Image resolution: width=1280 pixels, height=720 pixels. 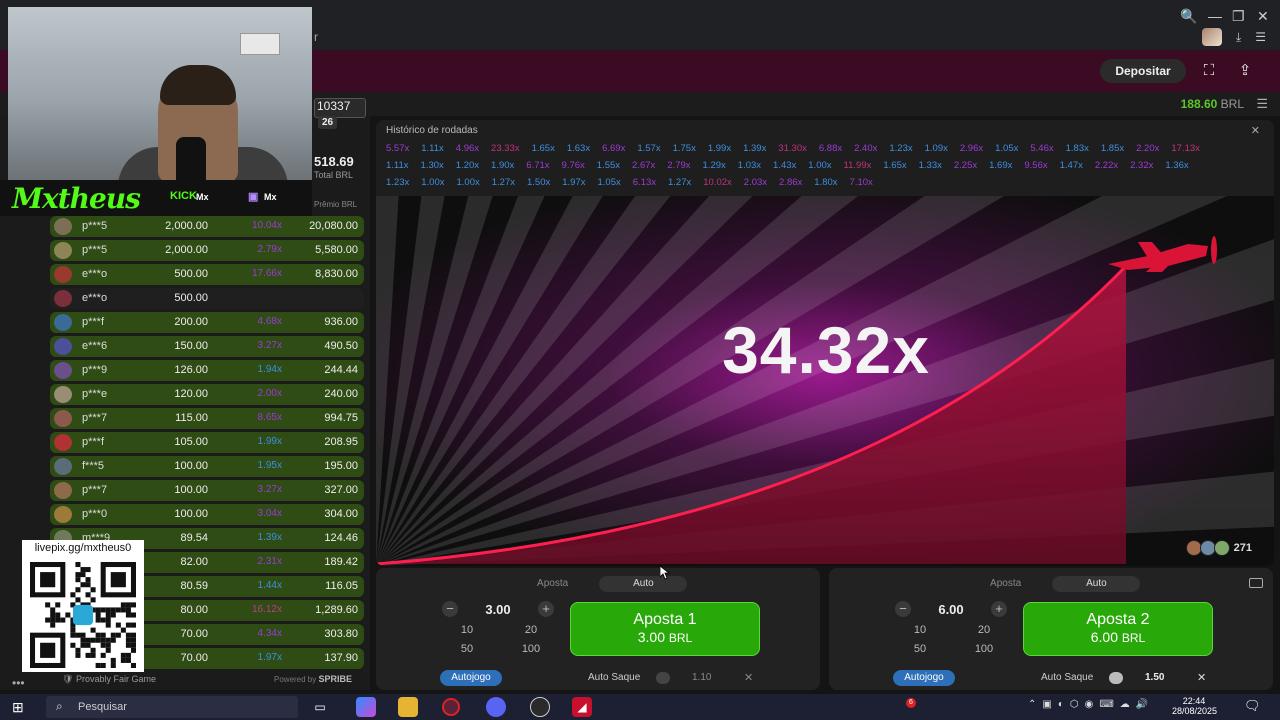 What do you see at coordinates (1041, 148) in the screenshot?
I see `history-multiplier: 5.46x` at bounding box center [1041, 148].